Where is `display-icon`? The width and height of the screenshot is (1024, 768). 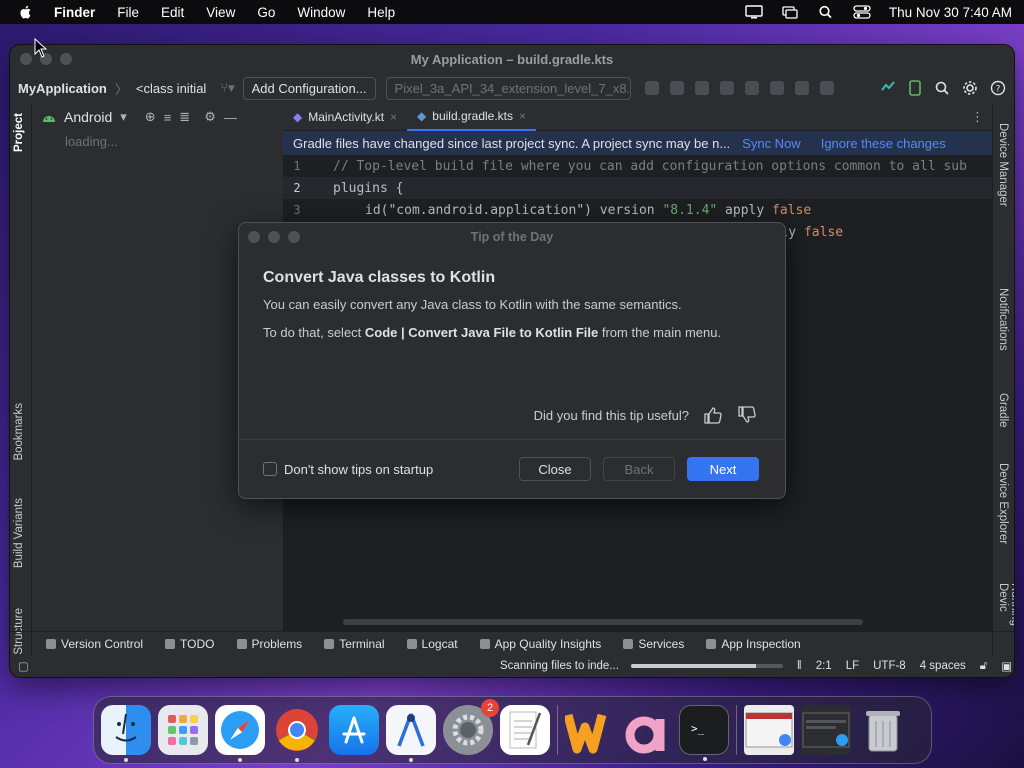
display-icon is located at coordinates (754, 12).